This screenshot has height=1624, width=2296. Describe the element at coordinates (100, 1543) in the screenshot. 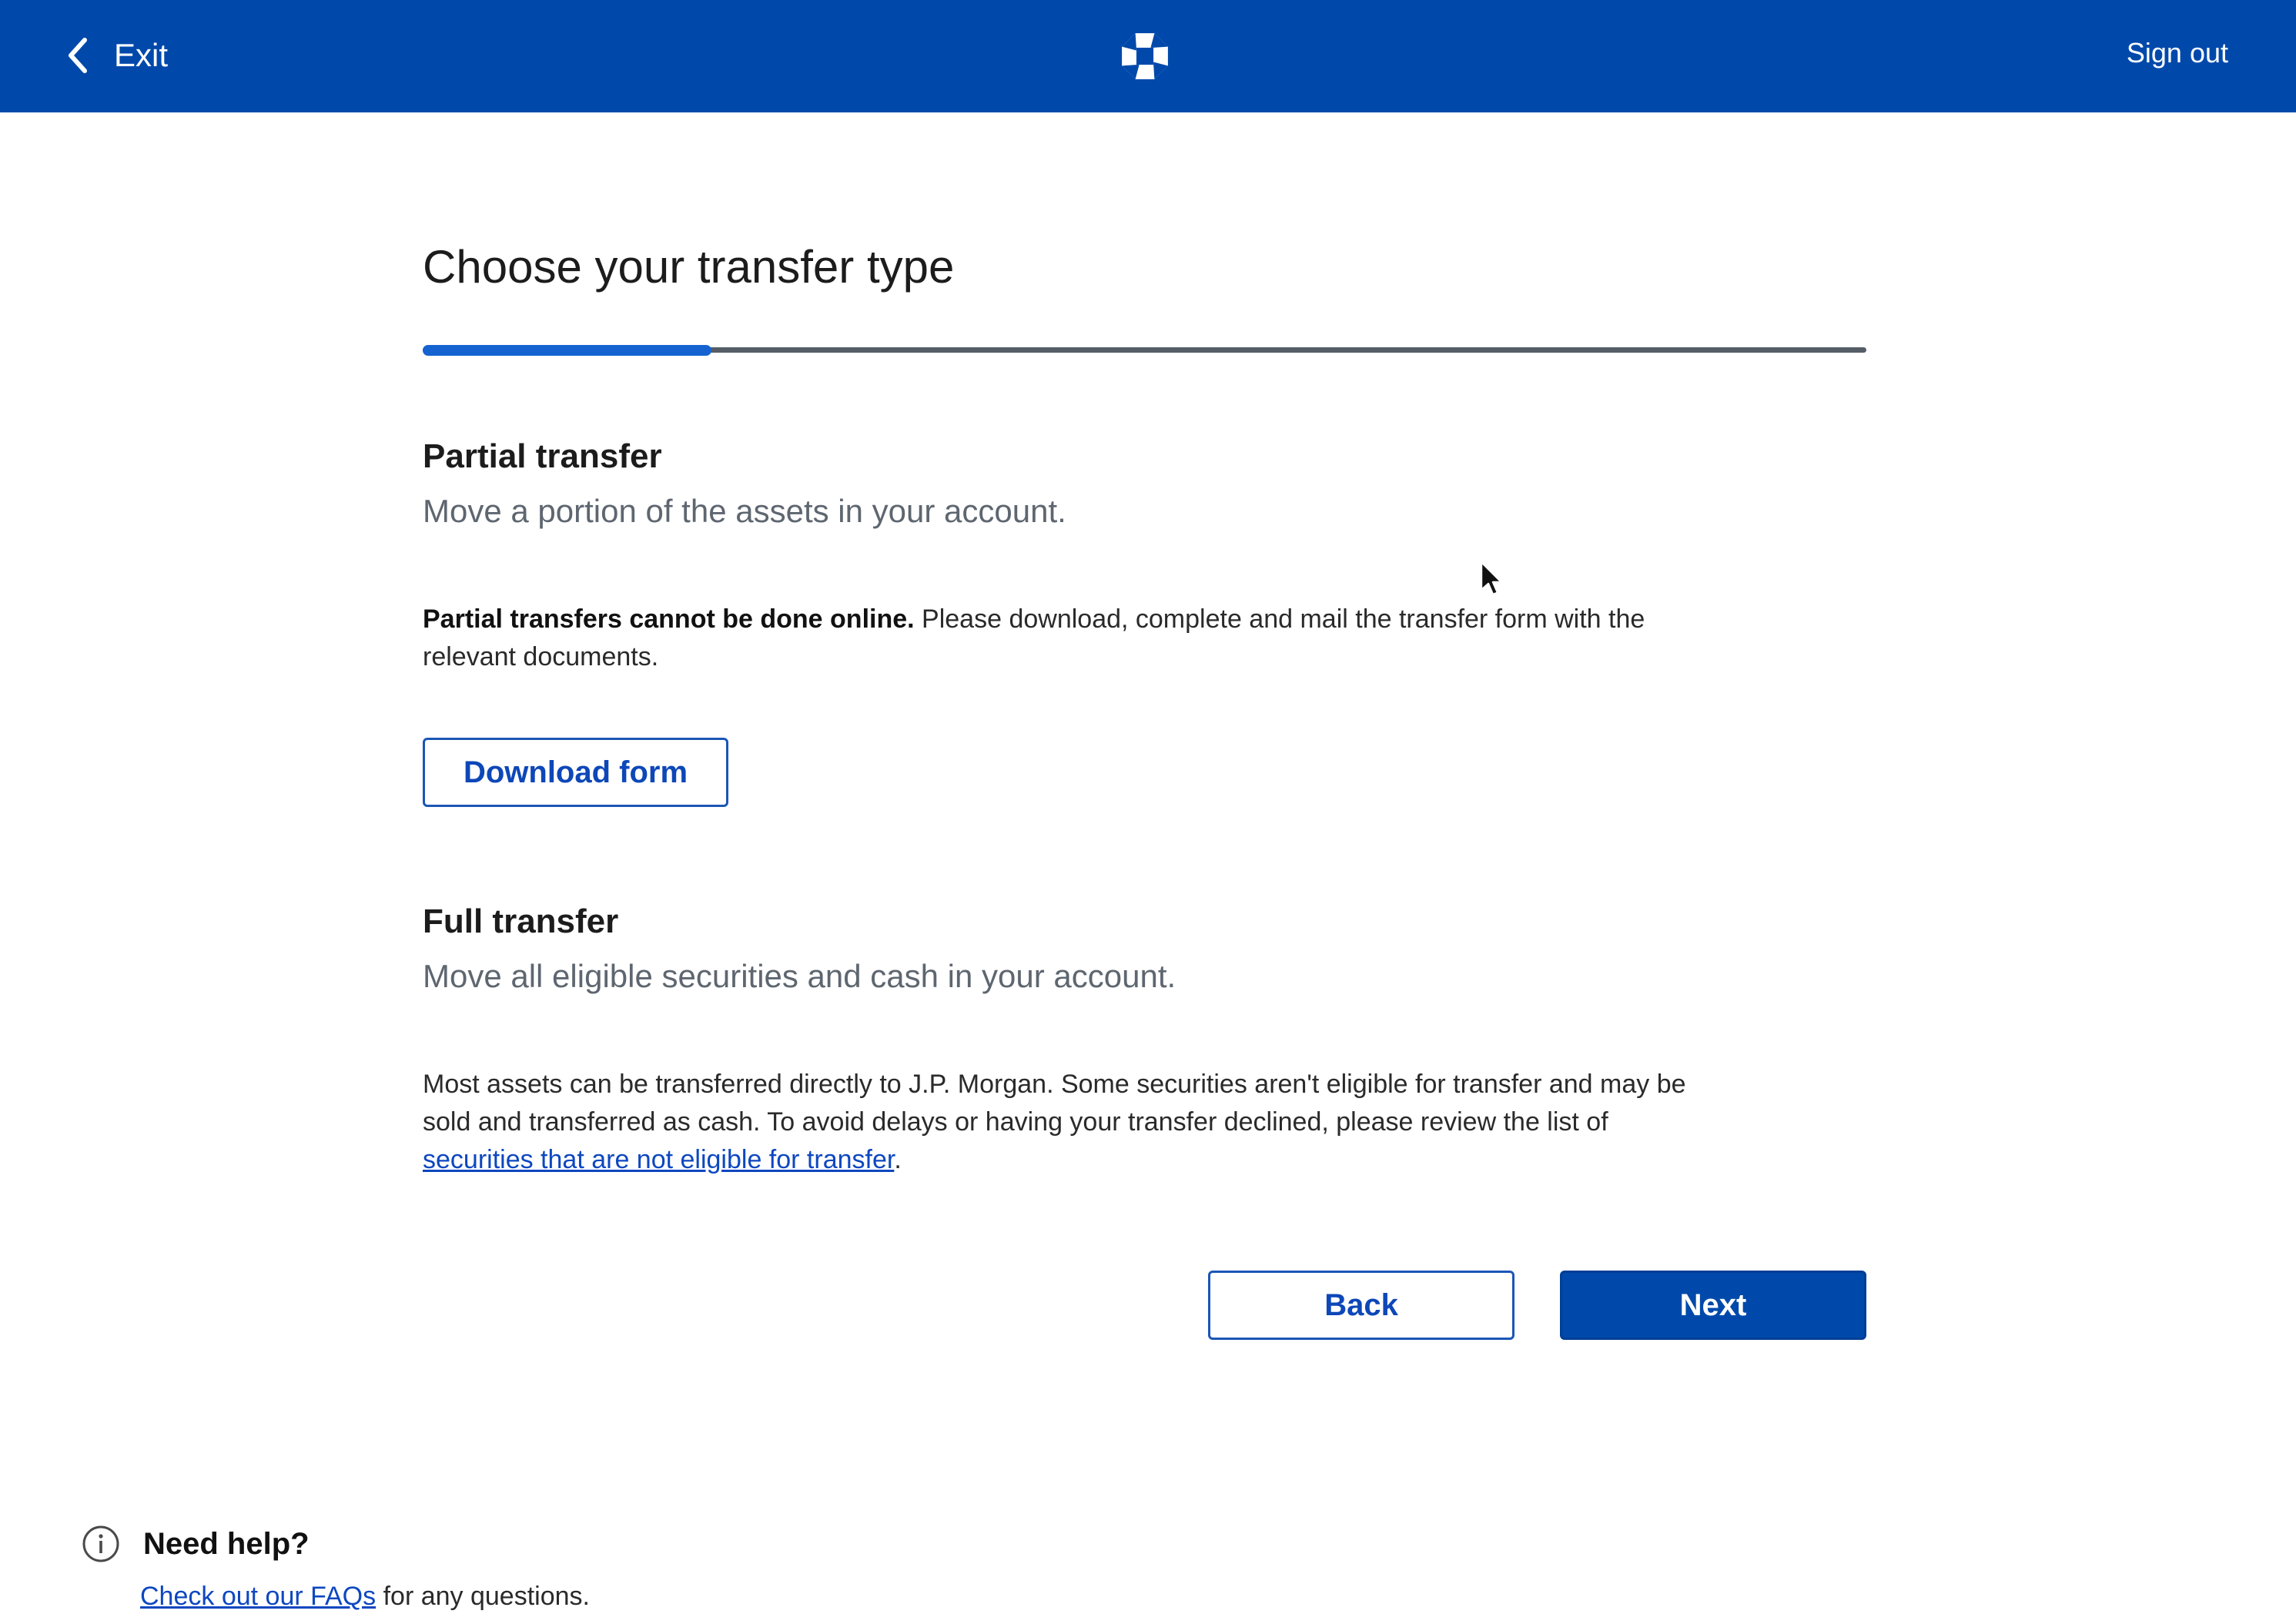

I see `info-circle-icon` at that location.